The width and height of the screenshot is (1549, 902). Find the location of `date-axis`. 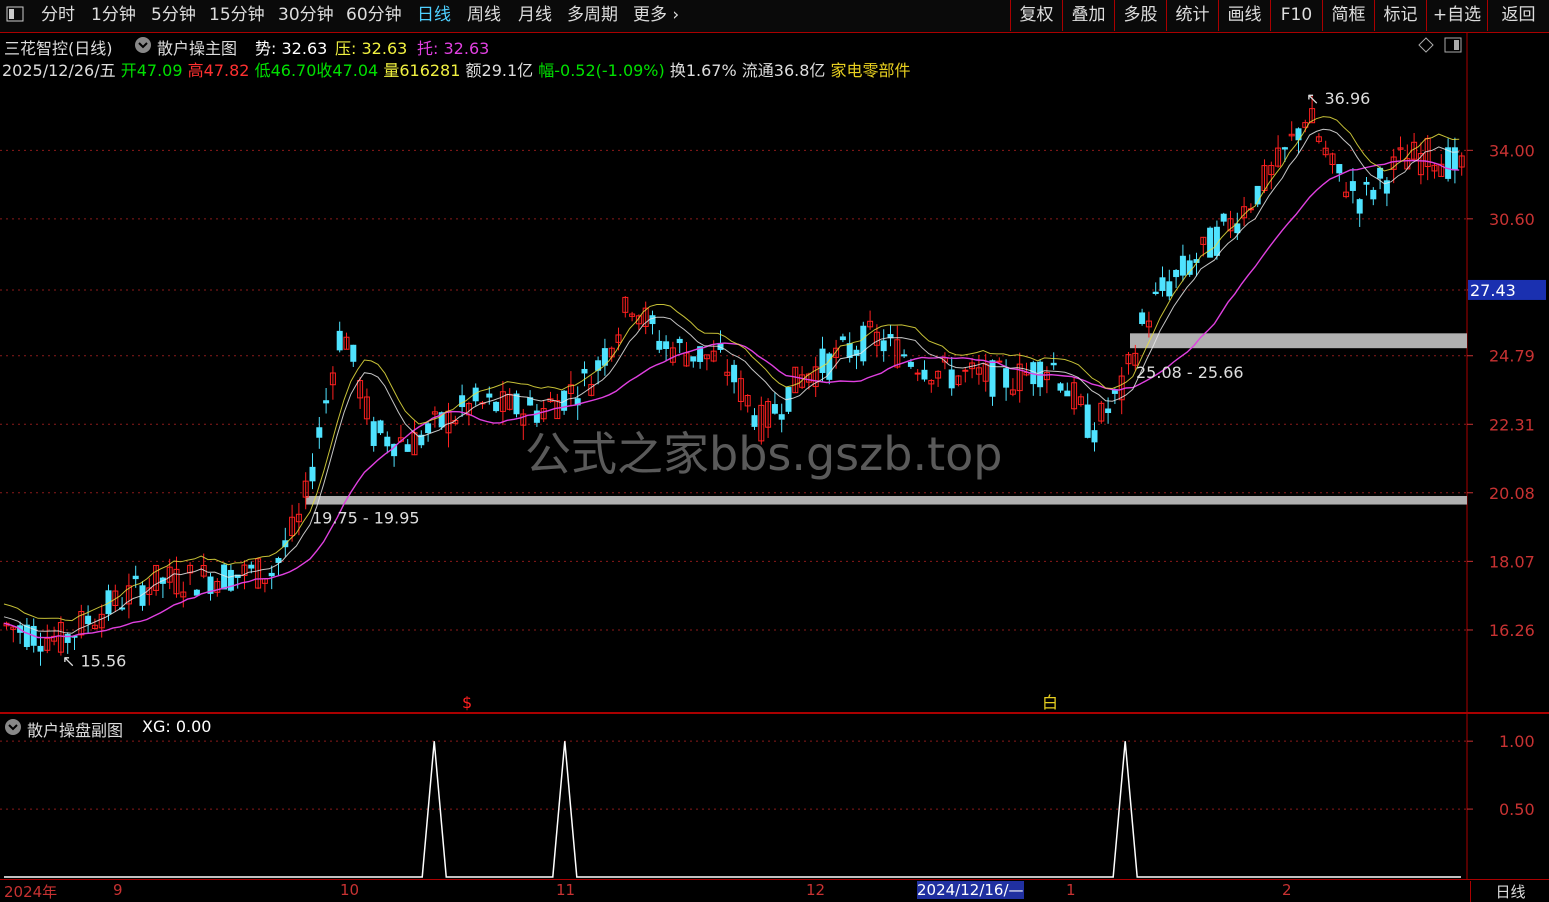

date-axis is located at coordinates (774, 890).